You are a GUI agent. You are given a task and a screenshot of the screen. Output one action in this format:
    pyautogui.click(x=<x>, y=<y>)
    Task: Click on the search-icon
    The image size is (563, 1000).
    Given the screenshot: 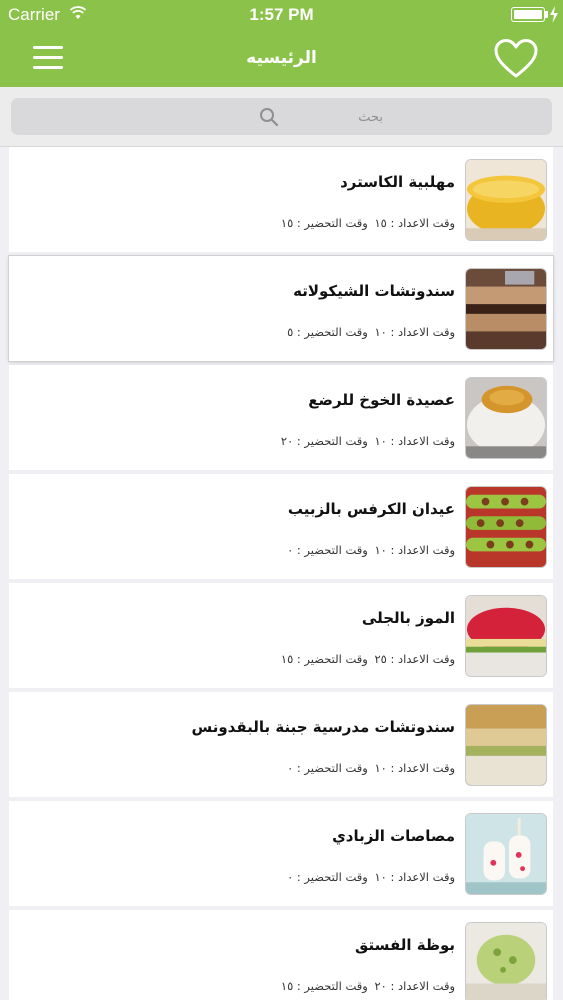 What is the action you would take?
    pyautogui.click(x=269, y=117)
    